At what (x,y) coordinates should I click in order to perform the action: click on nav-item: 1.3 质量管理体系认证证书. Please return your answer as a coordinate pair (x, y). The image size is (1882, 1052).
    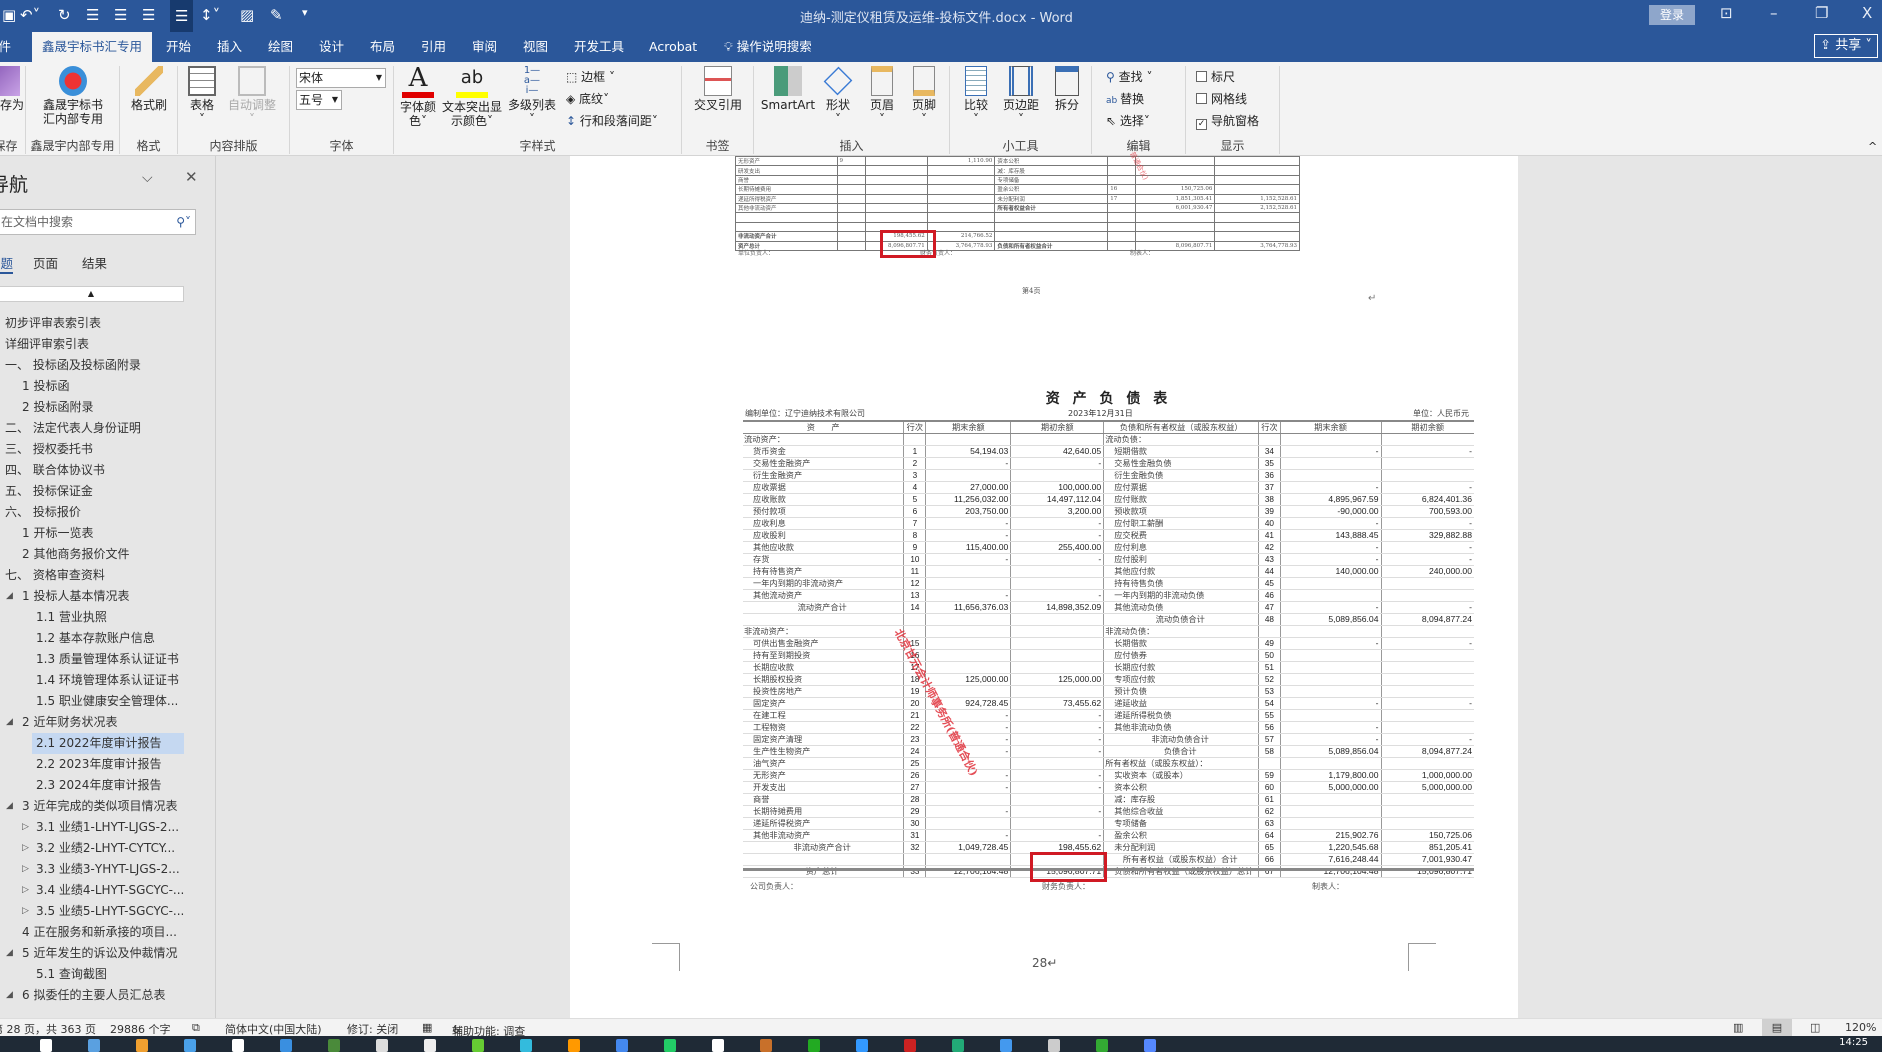
    Looking at the image, I should click on (107, 659).